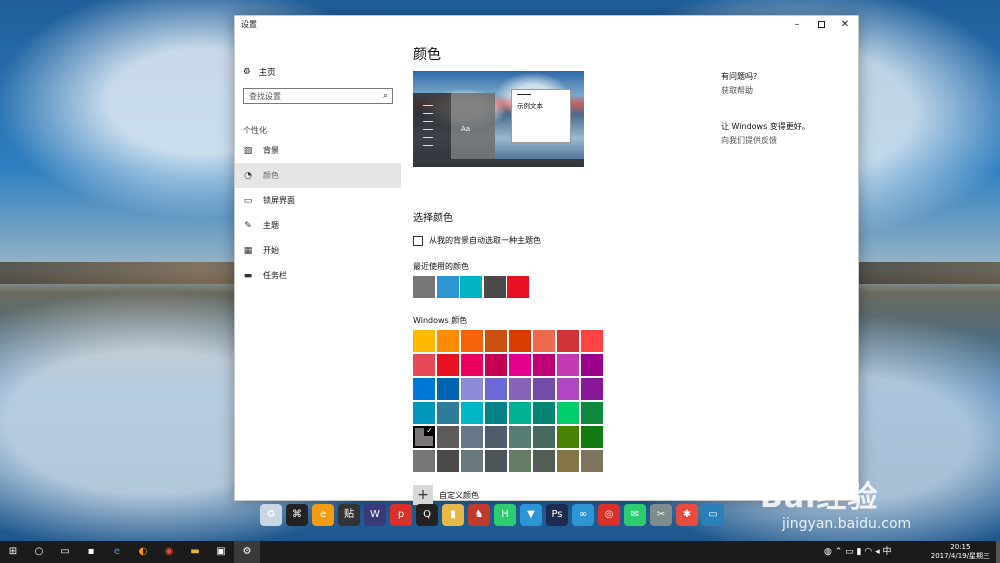 This screenshot has height=563, width=1000. Describe the element at coordinates (821, 25) in the screenshot. I see `maximize-button` at that location.